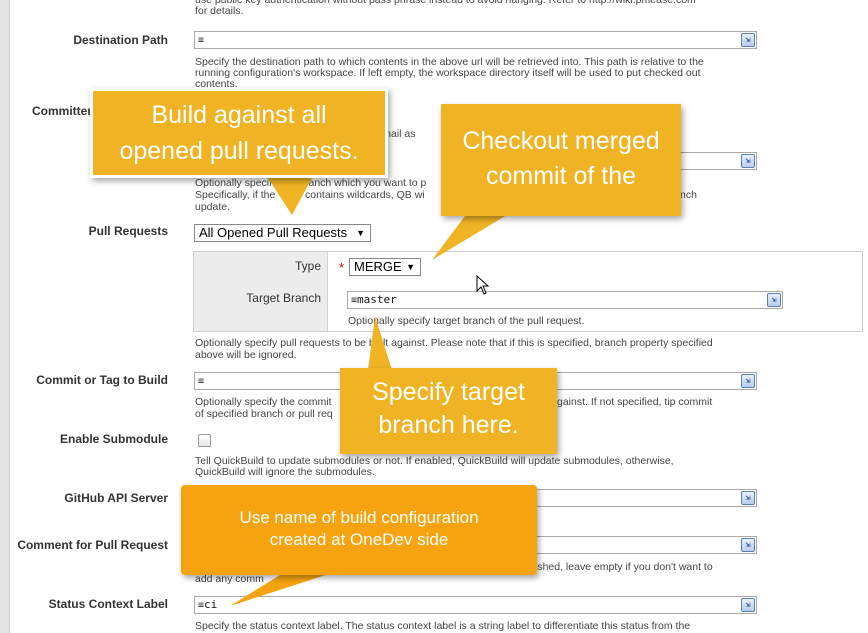  What do you see at coordinates (229, 579) in the screenshot?
I see `help-comment-2: add any comm` at bounding box center [229, 579].